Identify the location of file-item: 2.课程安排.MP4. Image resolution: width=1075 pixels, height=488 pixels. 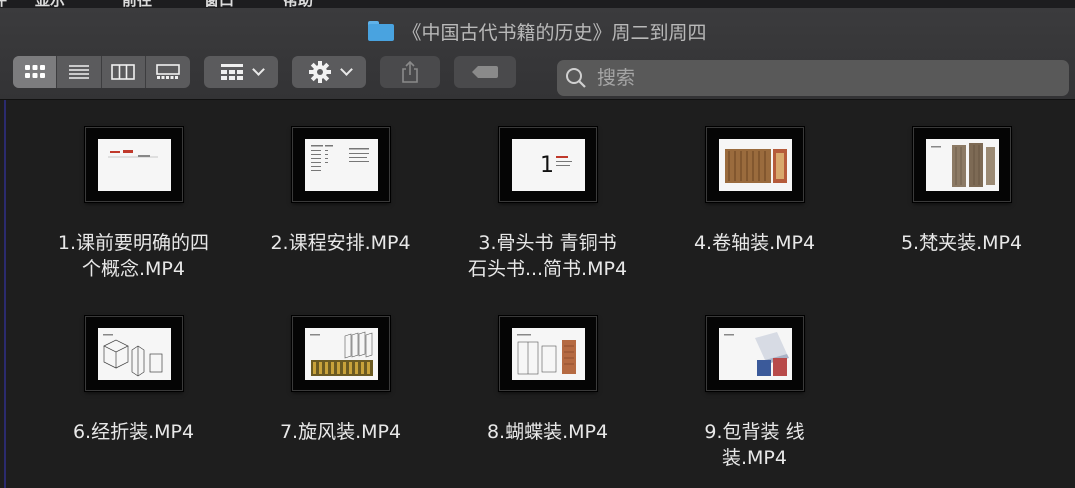
(340, 207).